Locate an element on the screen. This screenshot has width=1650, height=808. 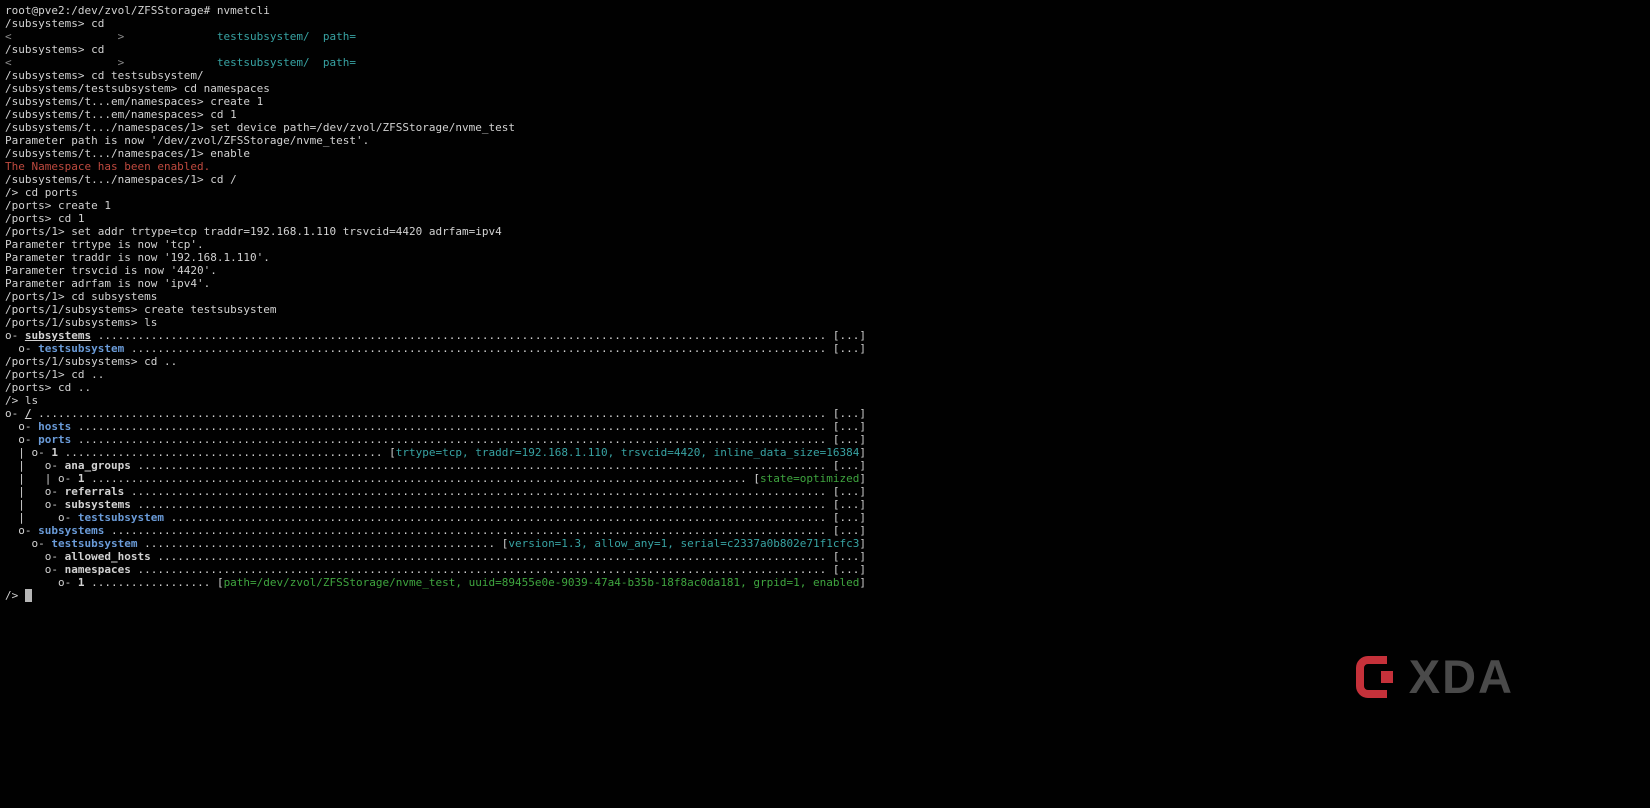
terminal-line: /ports/1> cd subsystems is located at coordinates (827, 296).